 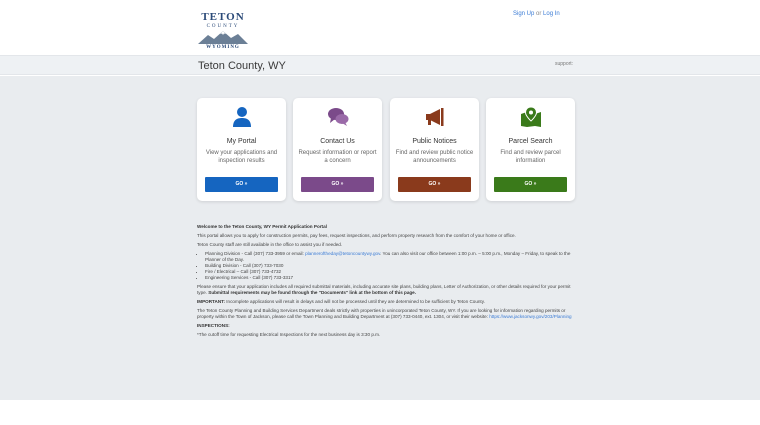 What do you see at coordinates (564, 64) in the screenshot?
I see `support-label: support:` at bounding box center [564, 64].